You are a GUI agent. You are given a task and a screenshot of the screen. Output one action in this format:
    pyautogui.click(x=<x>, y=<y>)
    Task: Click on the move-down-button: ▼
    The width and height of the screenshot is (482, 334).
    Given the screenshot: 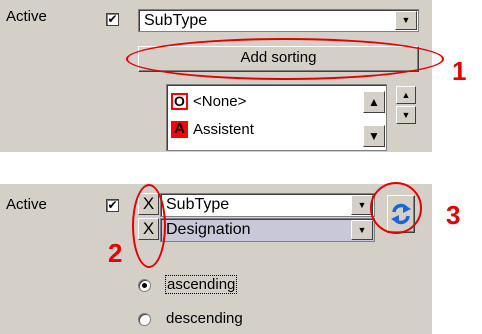 What is the action you would take?
    pyautogui.click(x=406, y=115)
    